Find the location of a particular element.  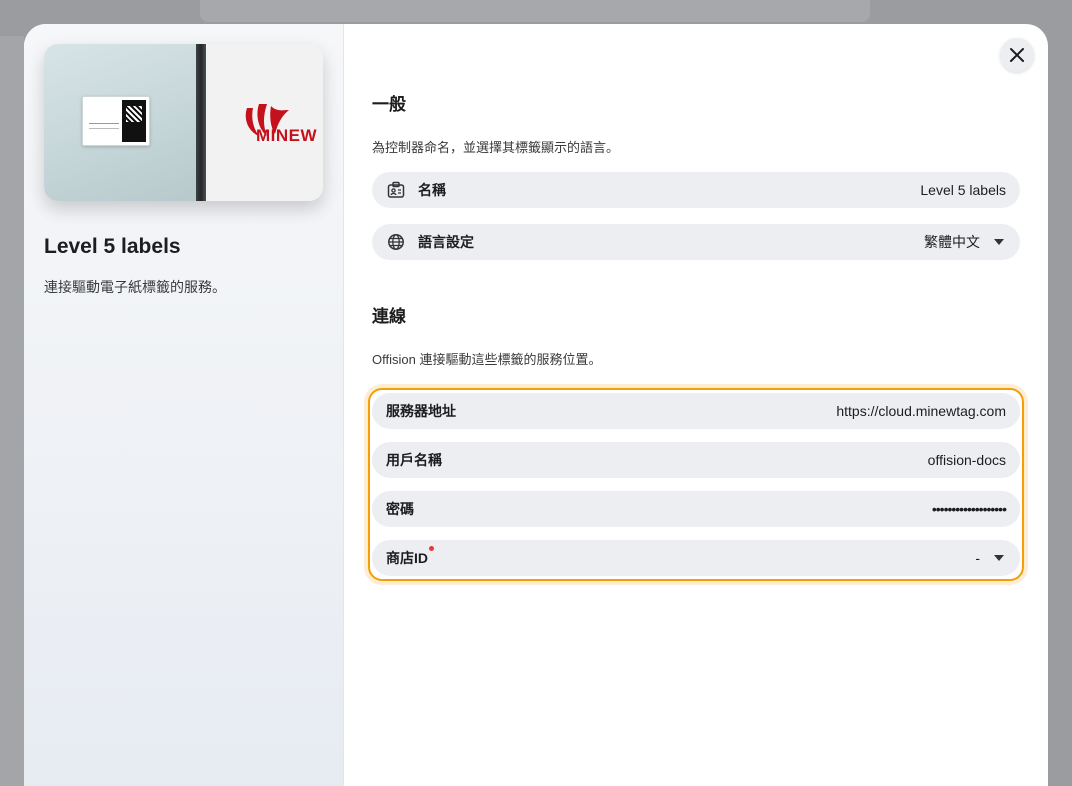

name-label: 名稱 is located at coordinates (432, 190).